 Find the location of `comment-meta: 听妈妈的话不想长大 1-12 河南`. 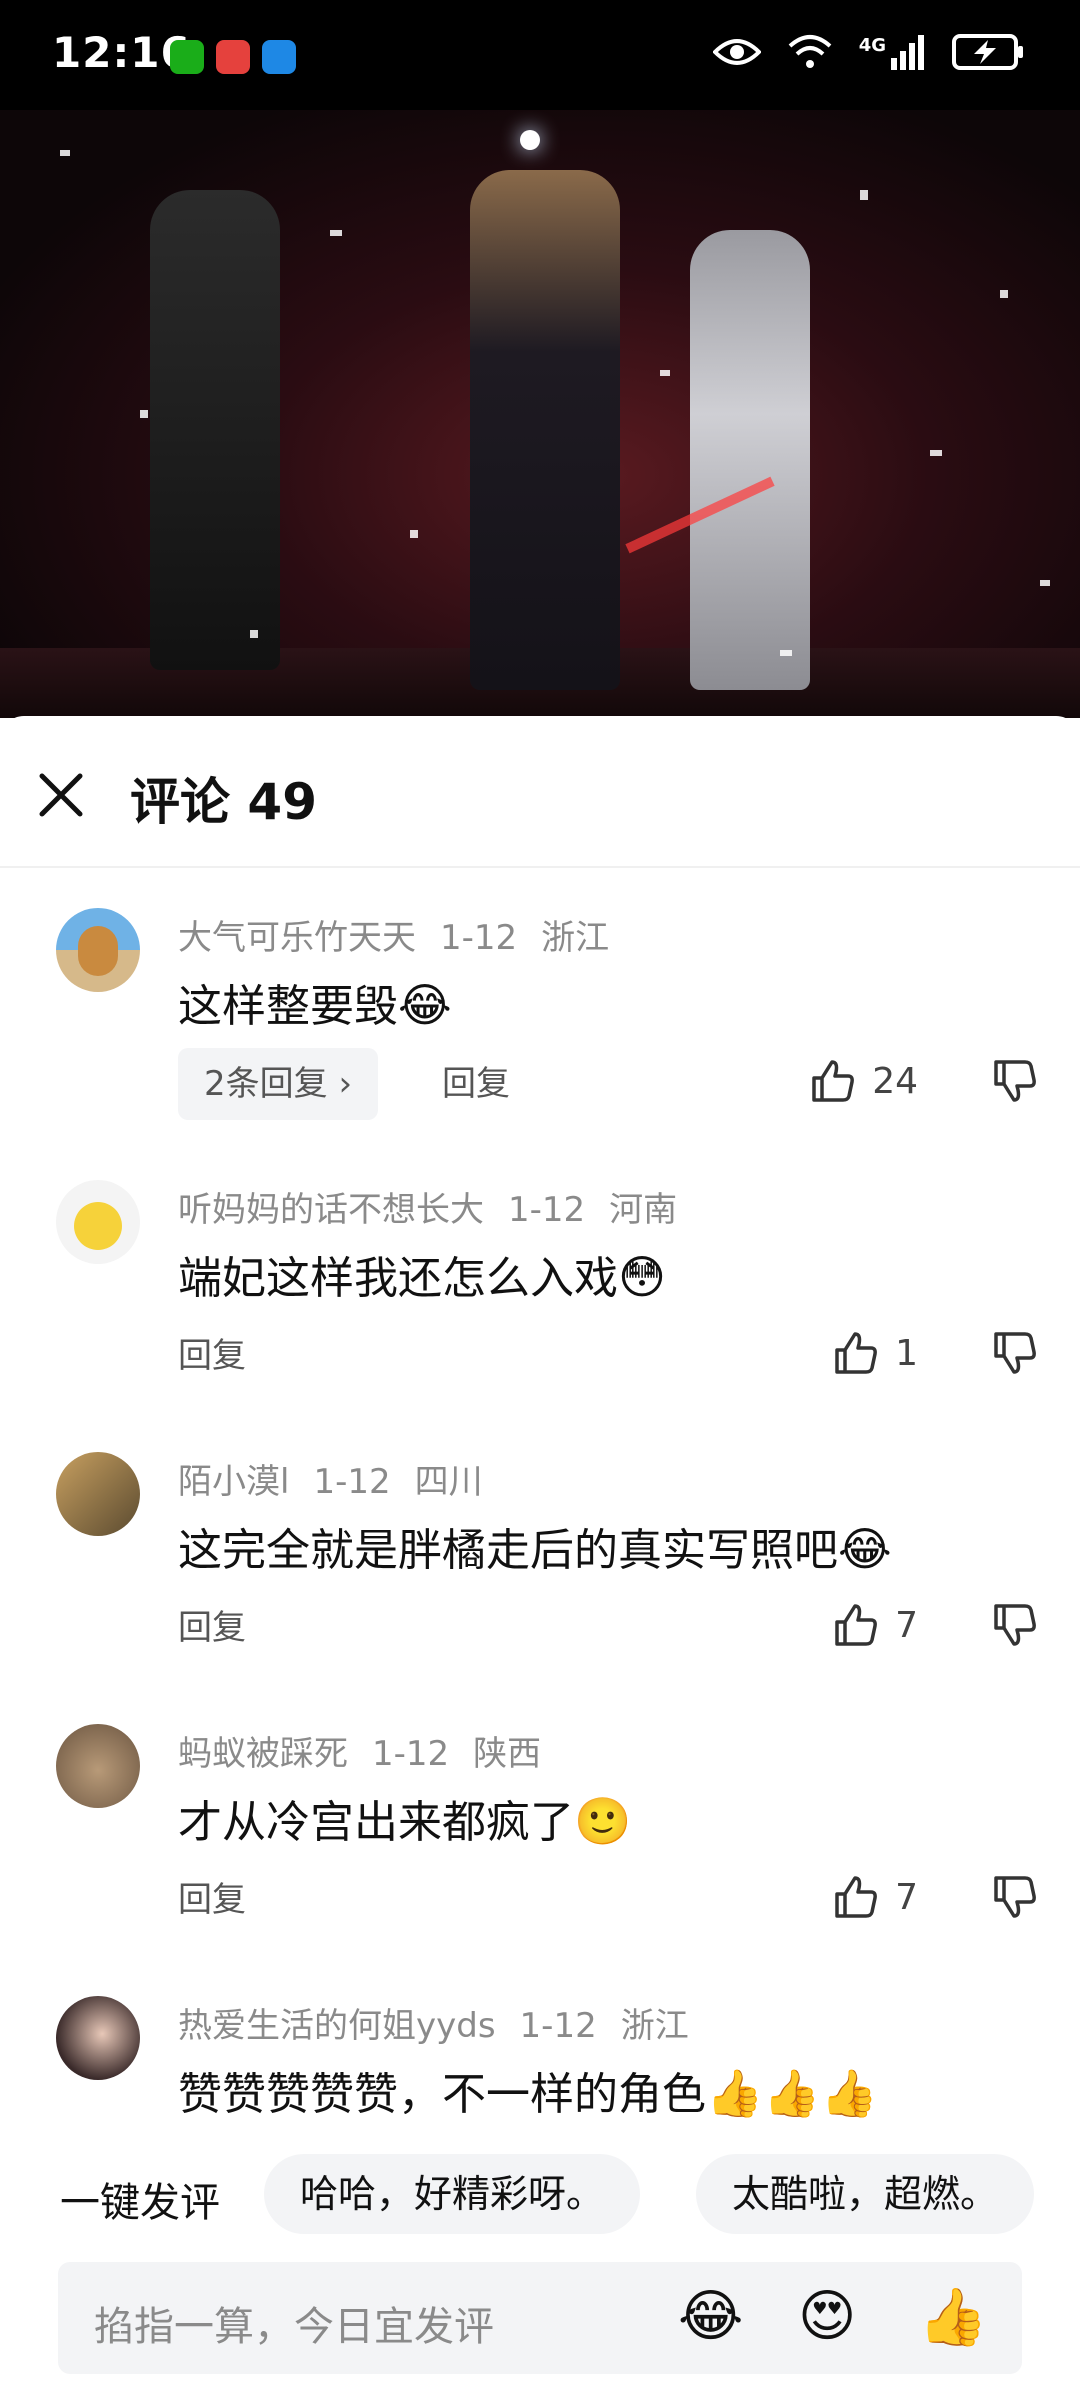

comment-meta: 听妈妈的话不想长大 1-12 河南 is located at coordinates (439, 1206).